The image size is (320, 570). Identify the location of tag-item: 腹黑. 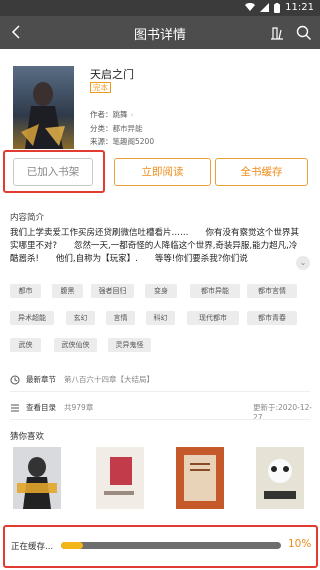
(67, 291).